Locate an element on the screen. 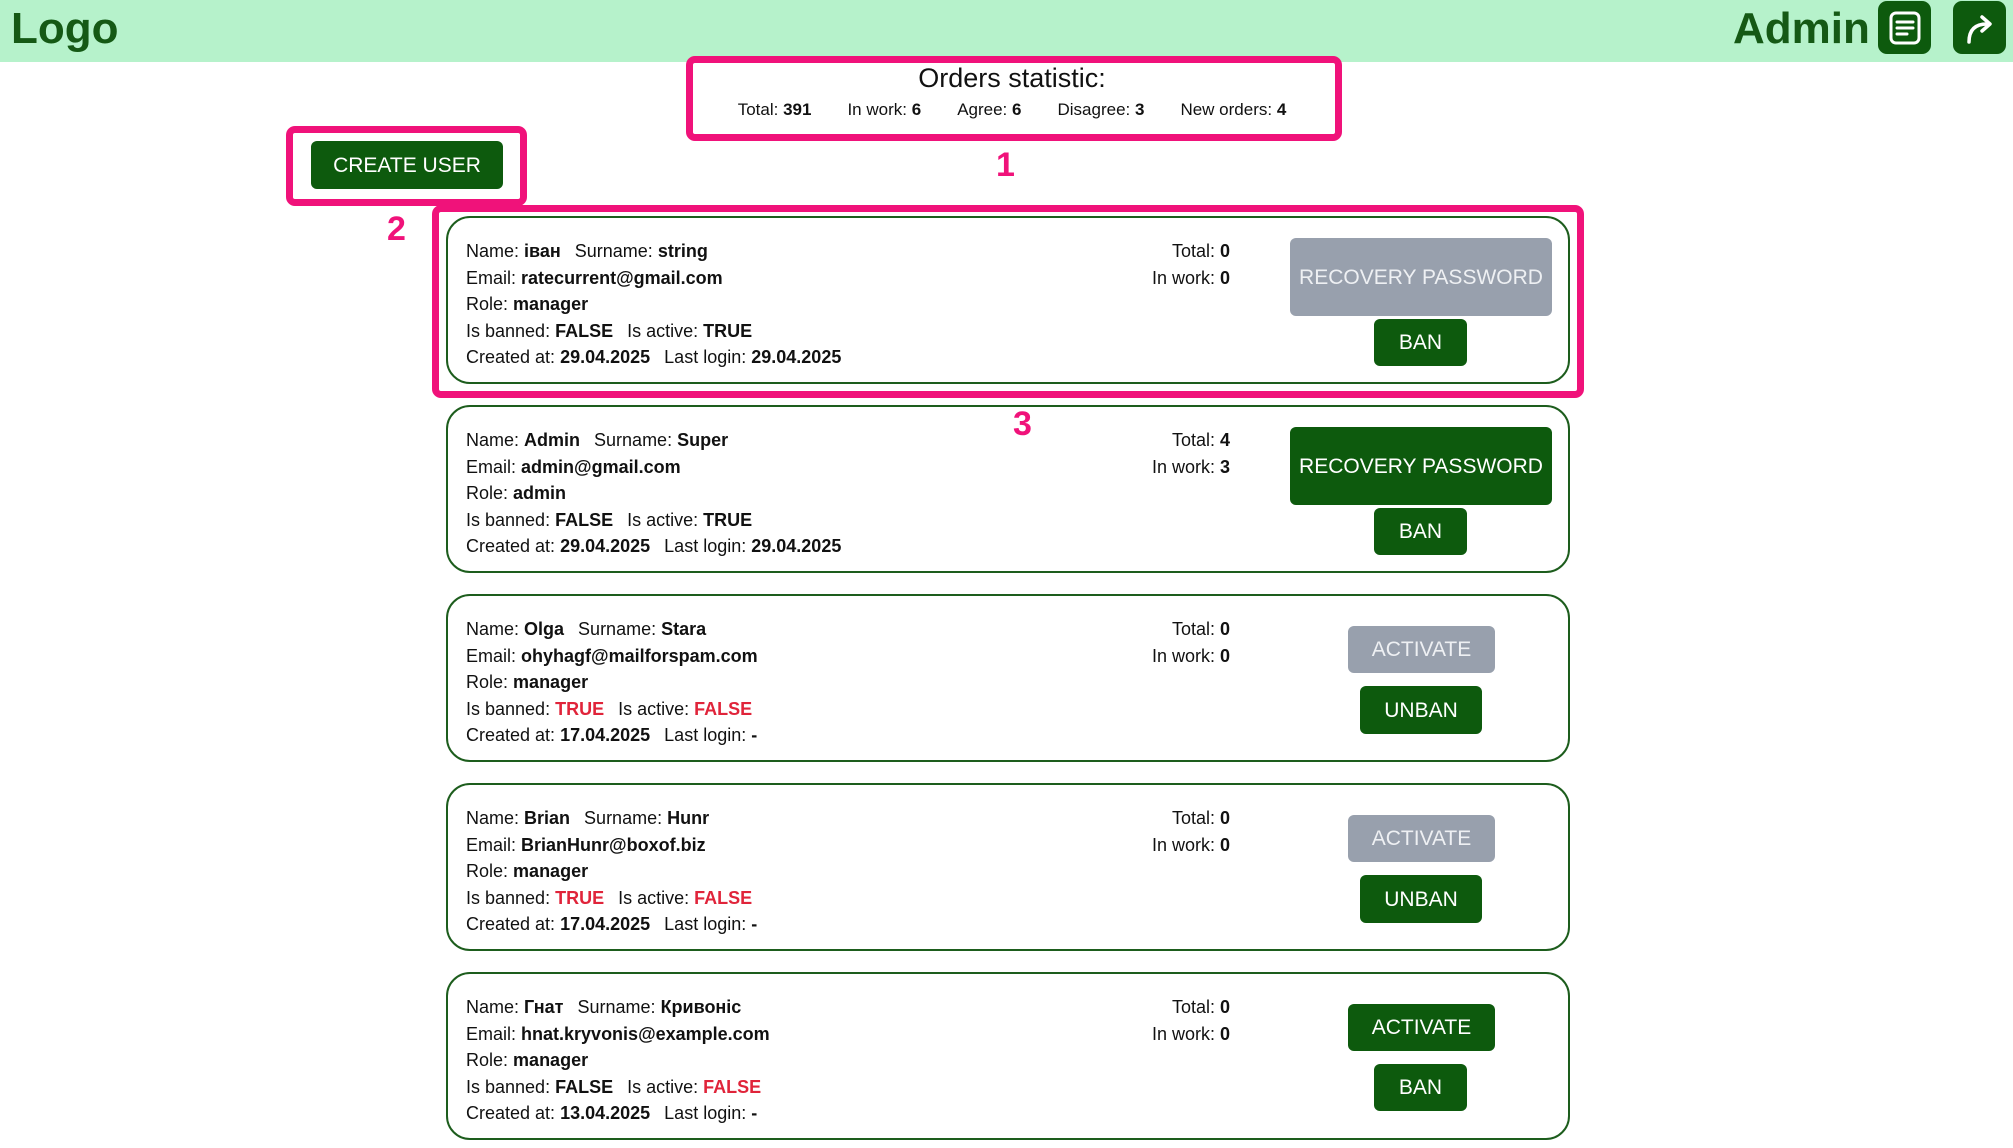 The height and width of the screenshot is (1148, 2013). user-role-label: Admin is located at coordinates (1801, 28).